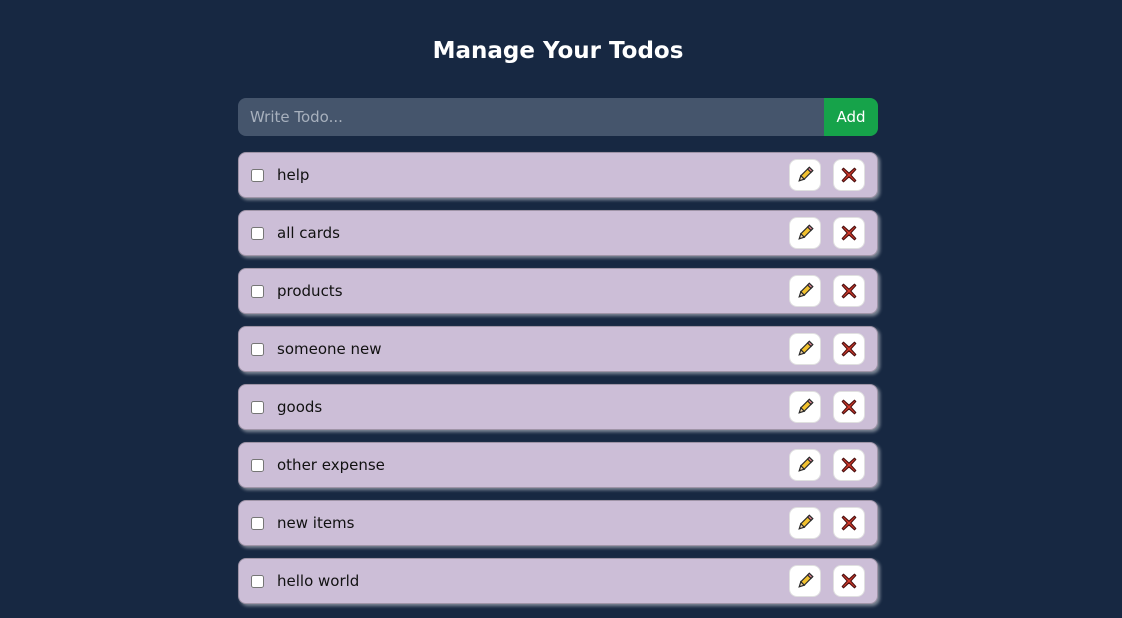  I want to click on todo-item: new items, so click(558, 523).